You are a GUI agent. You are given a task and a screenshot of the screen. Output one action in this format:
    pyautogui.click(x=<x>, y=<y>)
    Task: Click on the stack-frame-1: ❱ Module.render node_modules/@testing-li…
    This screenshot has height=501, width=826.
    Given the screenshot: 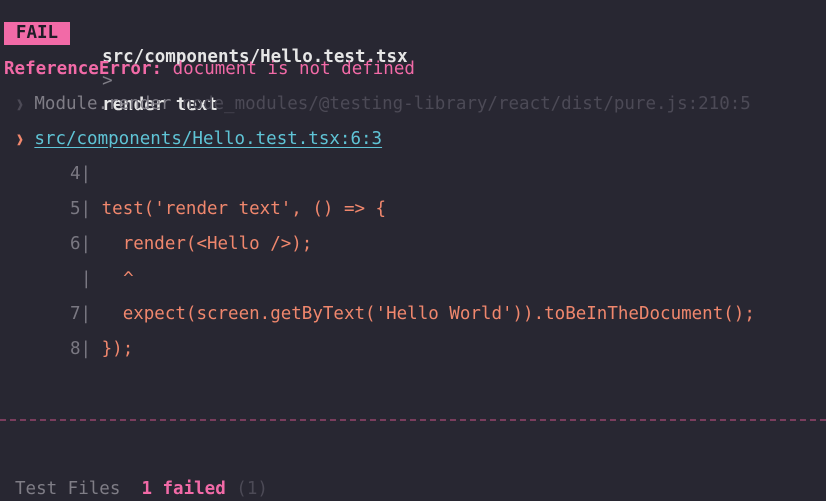 What is the action you would take?
    pyautogui.click(x=383, y=104)
    